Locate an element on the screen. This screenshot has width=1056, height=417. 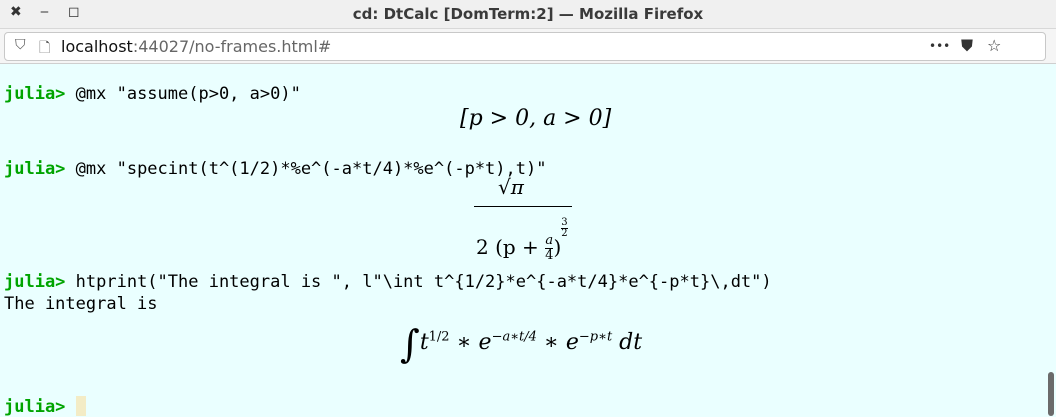
fraction-denominator: 2 (p + a 4) 3 2 is located at coordinates (522, 240).